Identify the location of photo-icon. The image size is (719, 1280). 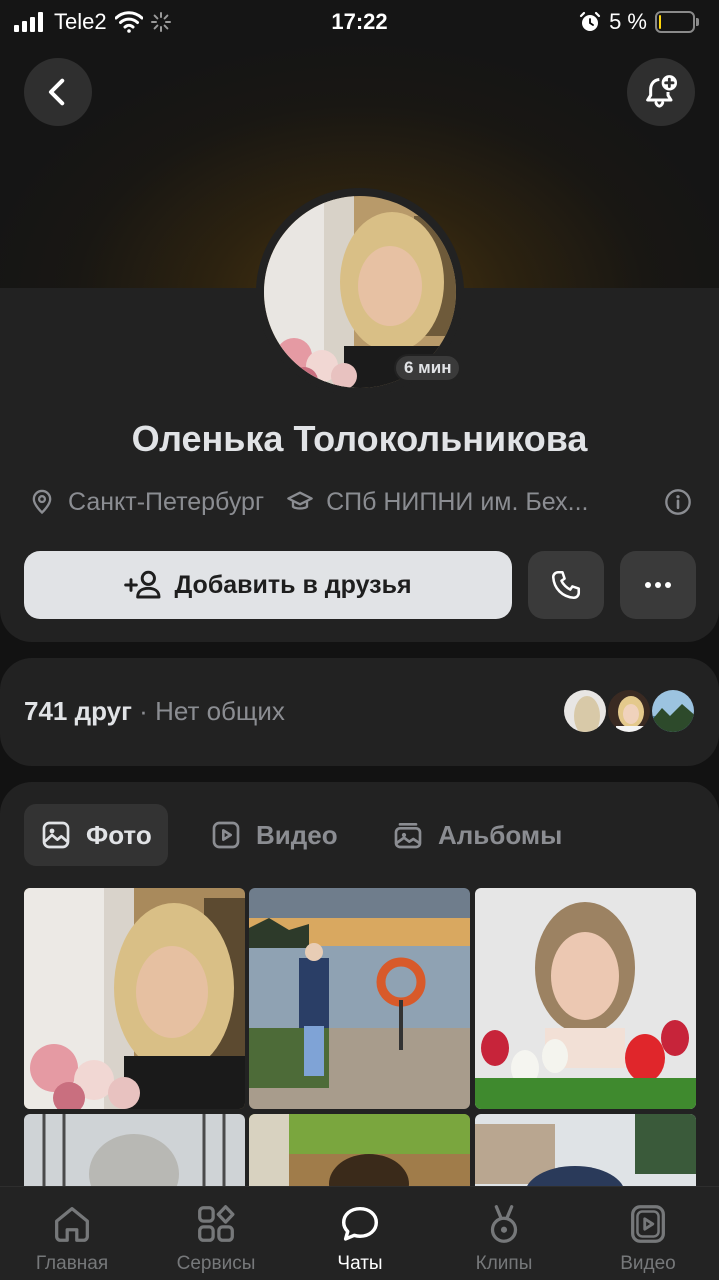
(56, 835).